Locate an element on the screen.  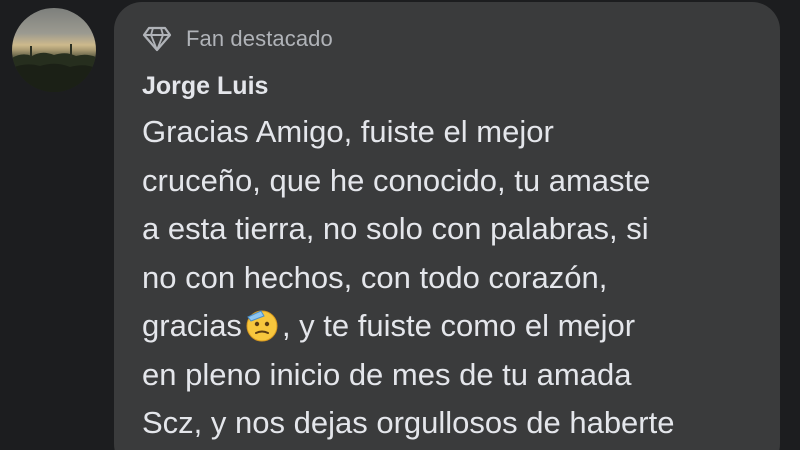
top-fan-badge: Fan destacado is located at coordinates (237, 39).